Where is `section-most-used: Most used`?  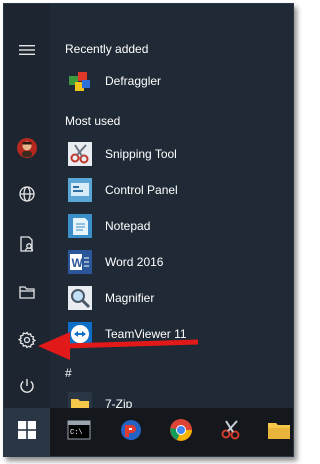
section-most-used: Most used is located at coordinates (93, 121).